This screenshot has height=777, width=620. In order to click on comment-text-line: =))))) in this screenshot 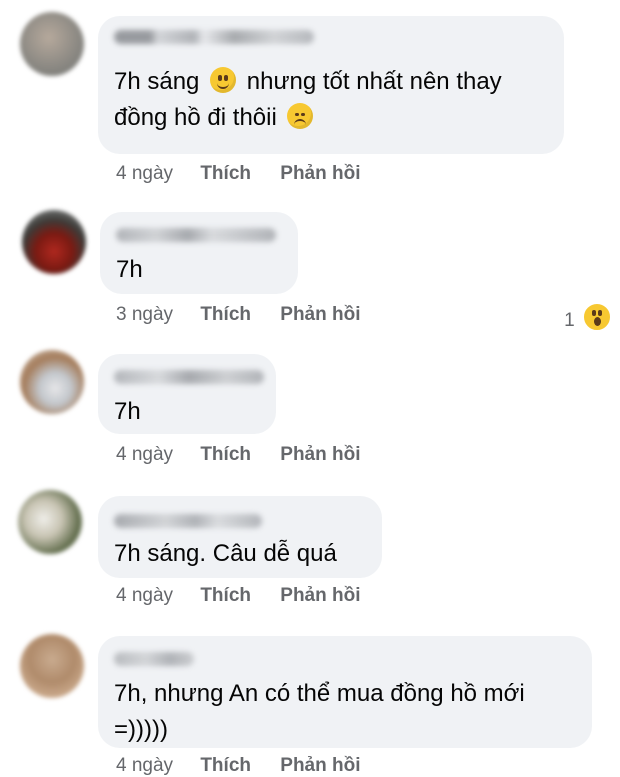, I will do `click(141, 729)`.